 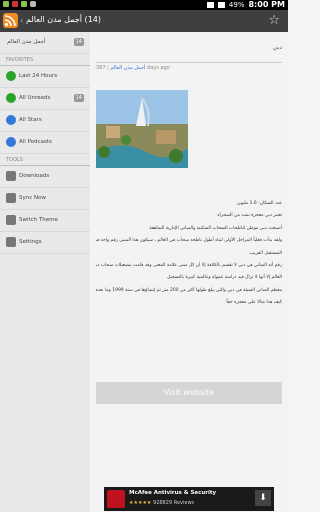 What do you see at coordinates (189, 68) in the screenshot?
I see `article-meta: 387 | أجمل مدن العالم days ago` at bounding box center [189, 68].